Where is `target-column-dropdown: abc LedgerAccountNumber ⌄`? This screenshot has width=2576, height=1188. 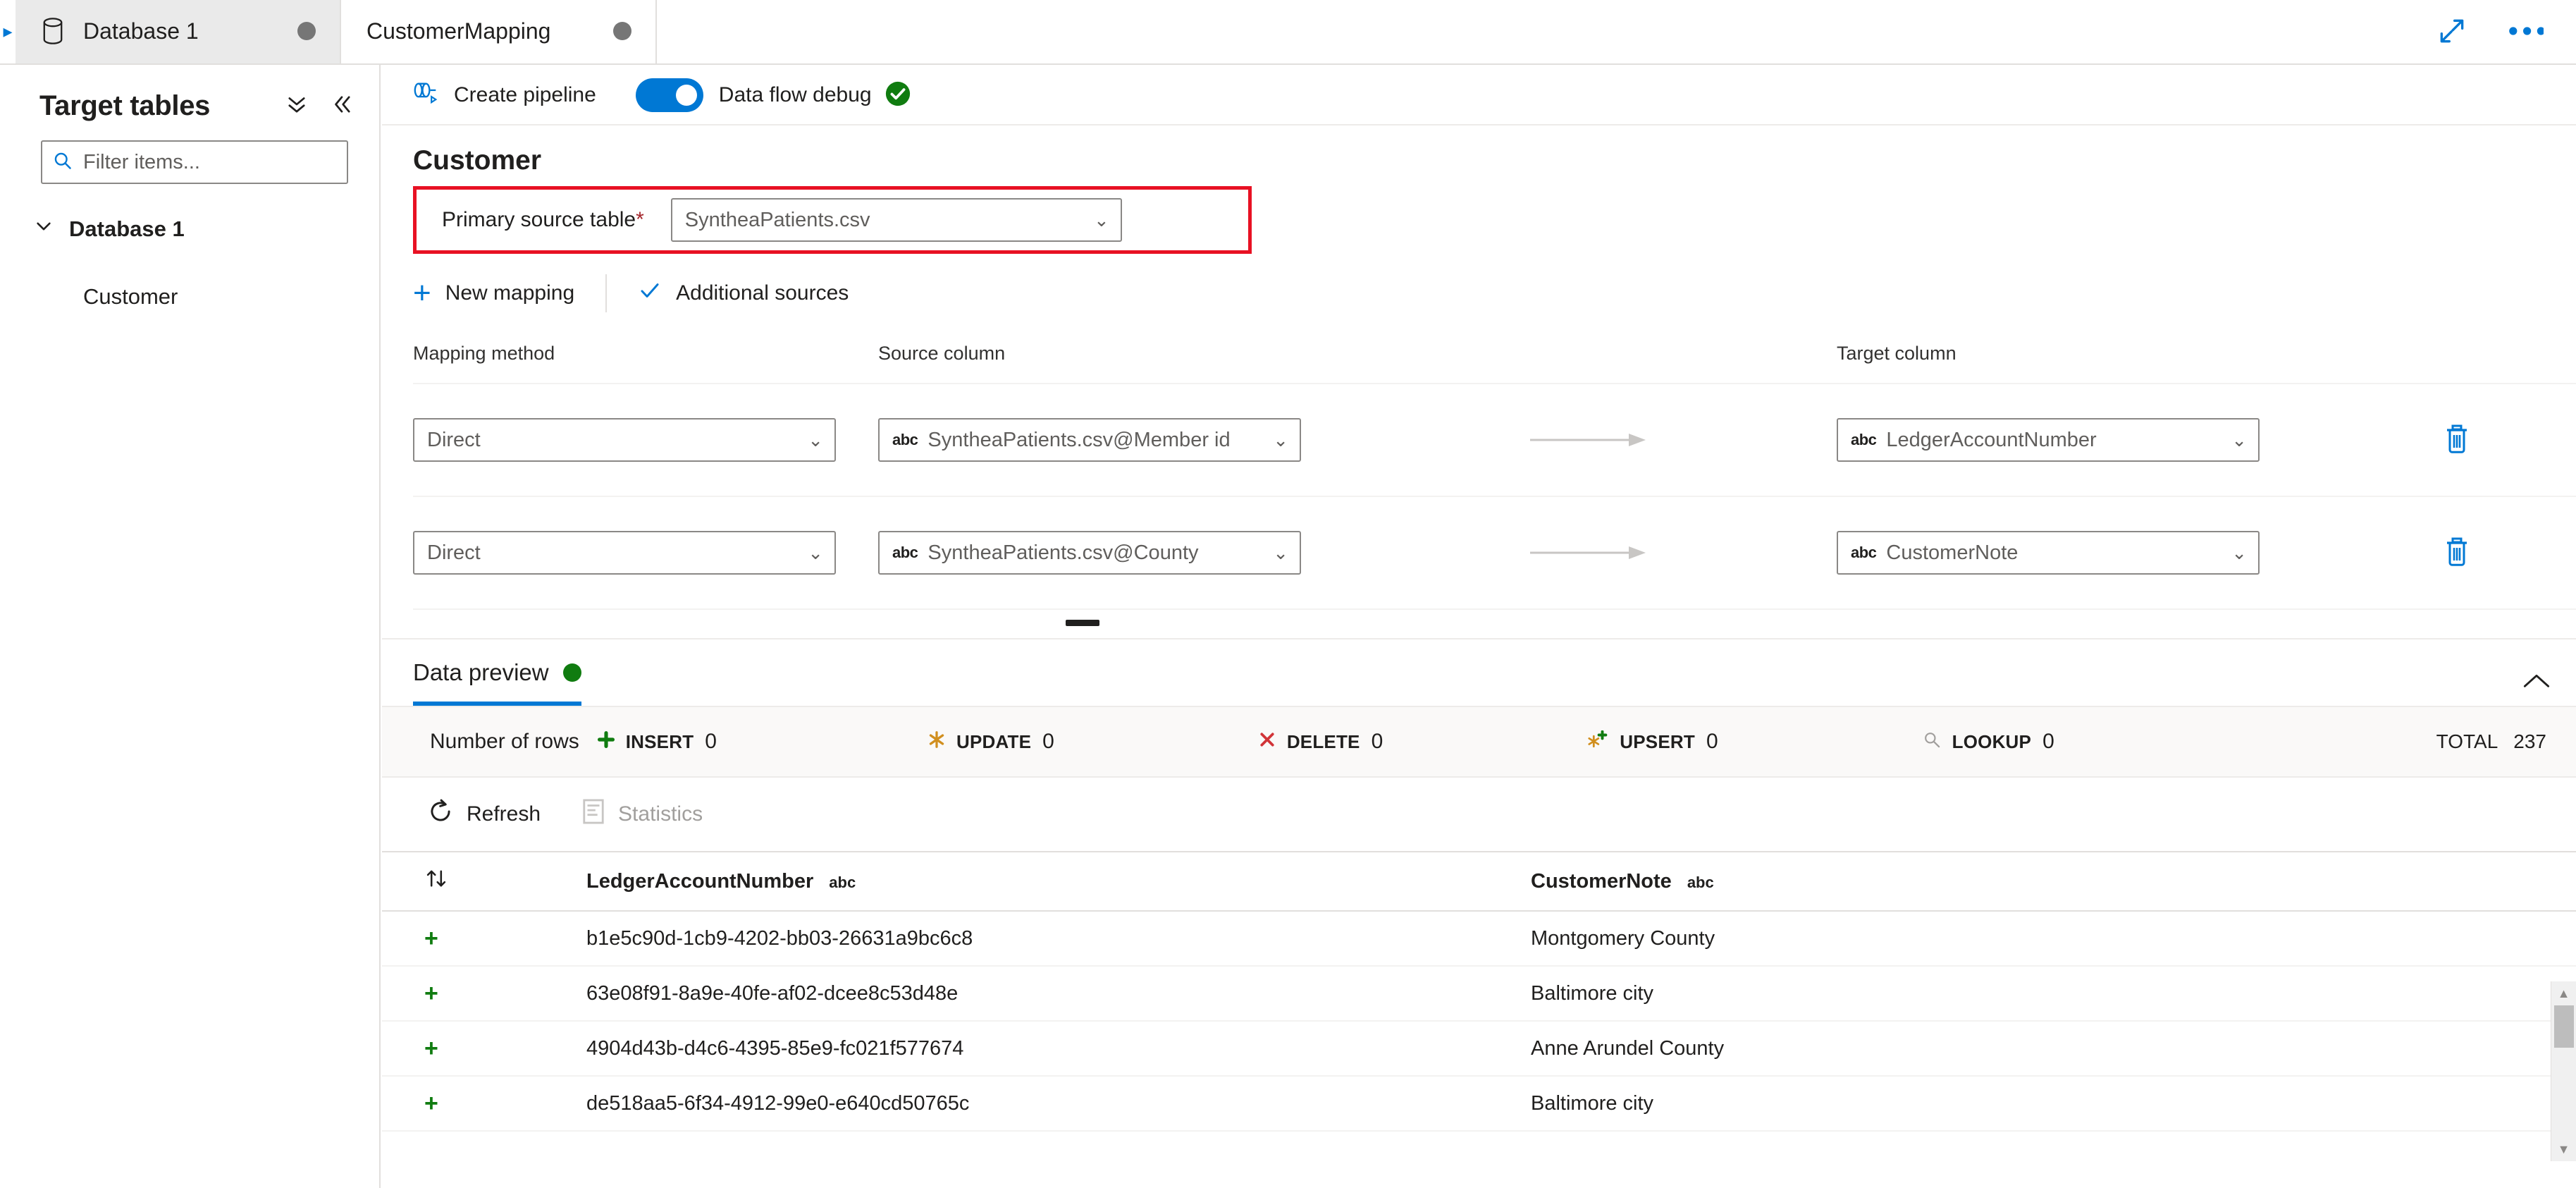 target-column-dropdown: abc LedgerAccountNumber ⌄ is located at coordinates (2048, 440).